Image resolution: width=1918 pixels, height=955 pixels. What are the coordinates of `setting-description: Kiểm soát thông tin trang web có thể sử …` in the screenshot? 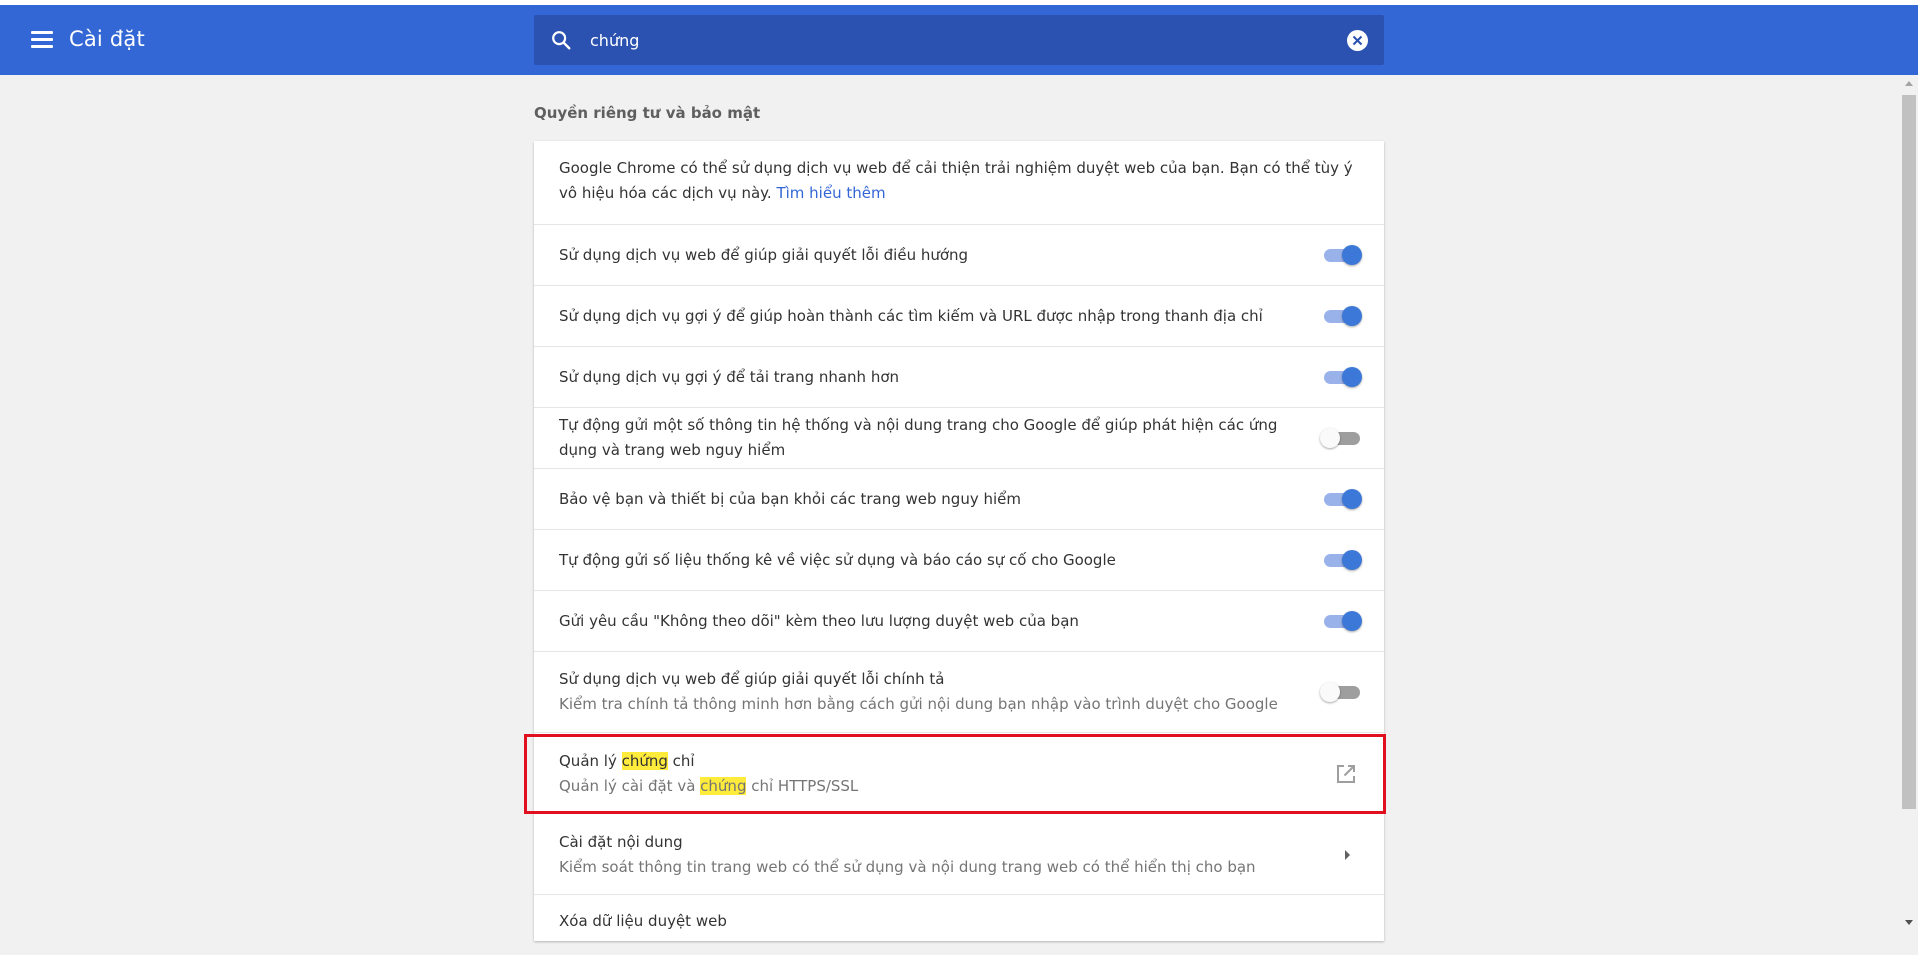 It's located at (907, 867).